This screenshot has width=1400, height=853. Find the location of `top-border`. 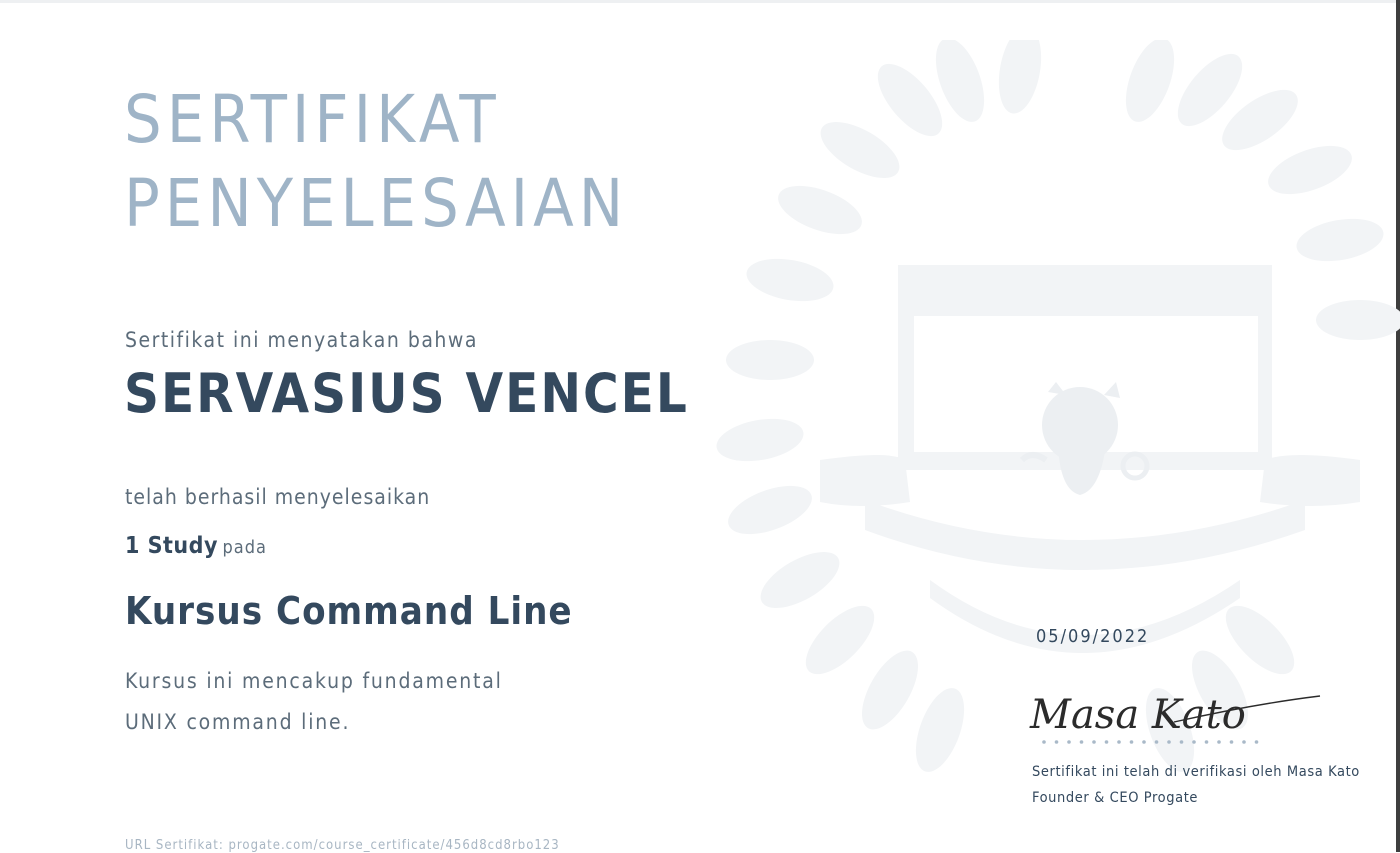

top-border is located at coordinates (700, 1).